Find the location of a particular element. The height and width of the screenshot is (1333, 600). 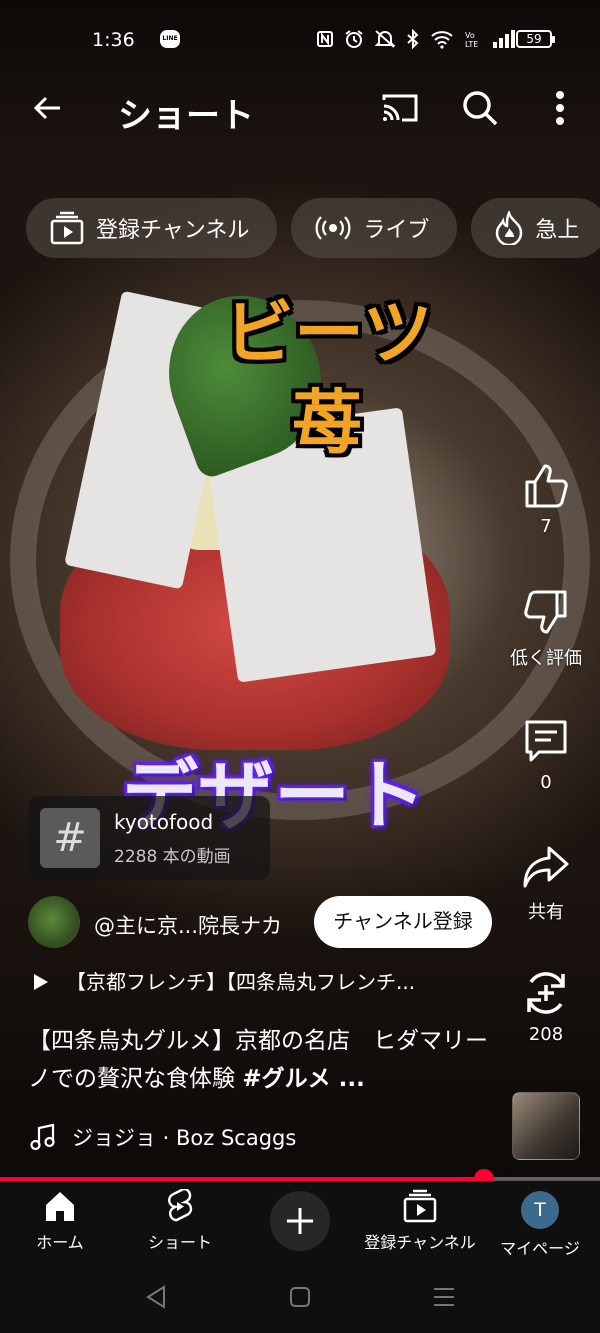

nav-subscriptions-label: 登録チャンネル is located at coordinates (420, 1242).